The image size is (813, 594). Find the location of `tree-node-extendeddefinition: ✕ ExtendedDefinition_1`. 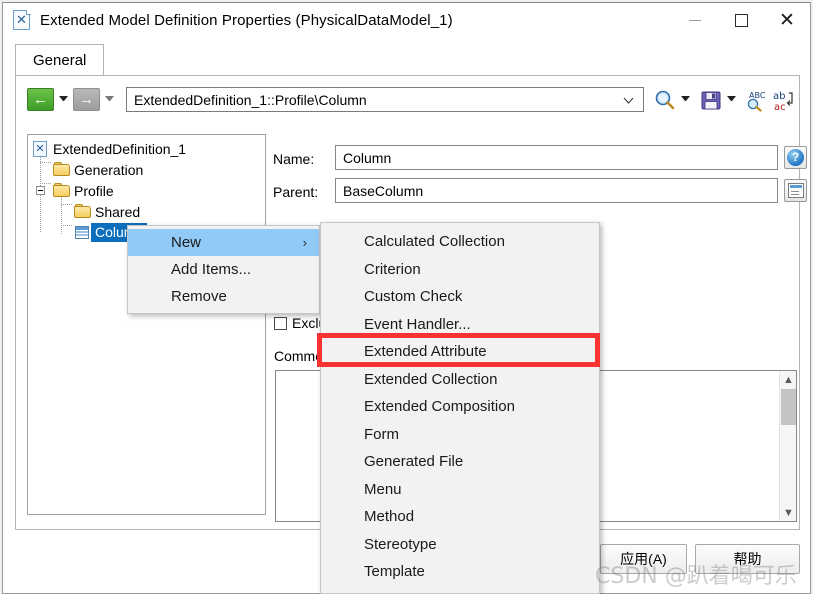

tree-node-extendeddefinition: ✕ ExtendedDefinition_1 is located at coordinates (146, 148).